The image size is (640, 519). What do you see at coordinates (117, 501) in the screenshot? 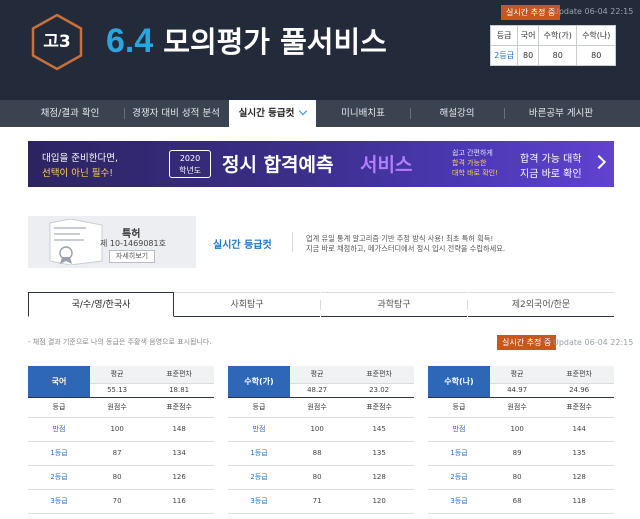
I see `raw-cell: 70` at bounding box center [117, 501].